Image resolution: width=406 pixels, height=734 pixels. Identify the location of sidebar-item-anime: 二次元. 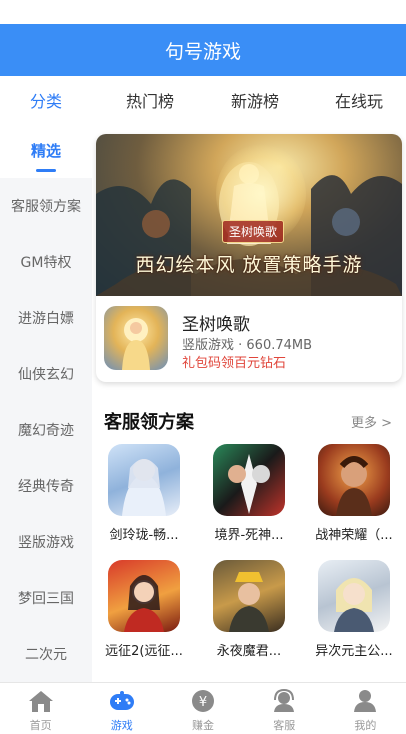
(46, 654).